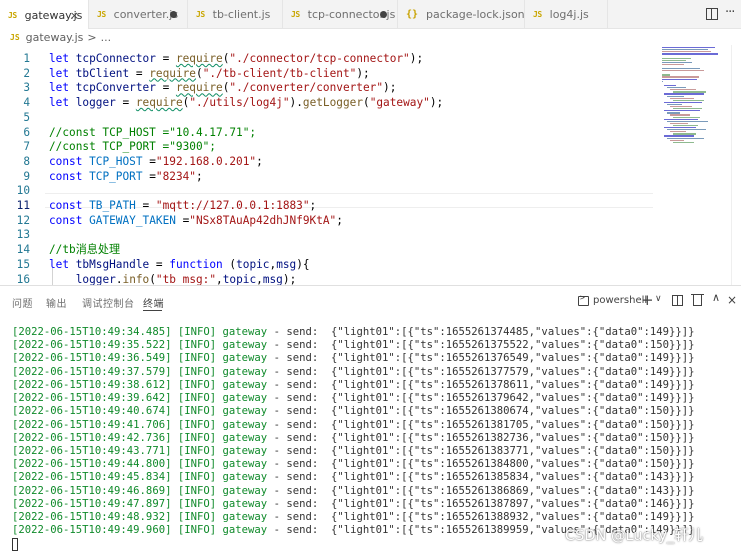  I want to click on line-number: 5, so click(15, 117).